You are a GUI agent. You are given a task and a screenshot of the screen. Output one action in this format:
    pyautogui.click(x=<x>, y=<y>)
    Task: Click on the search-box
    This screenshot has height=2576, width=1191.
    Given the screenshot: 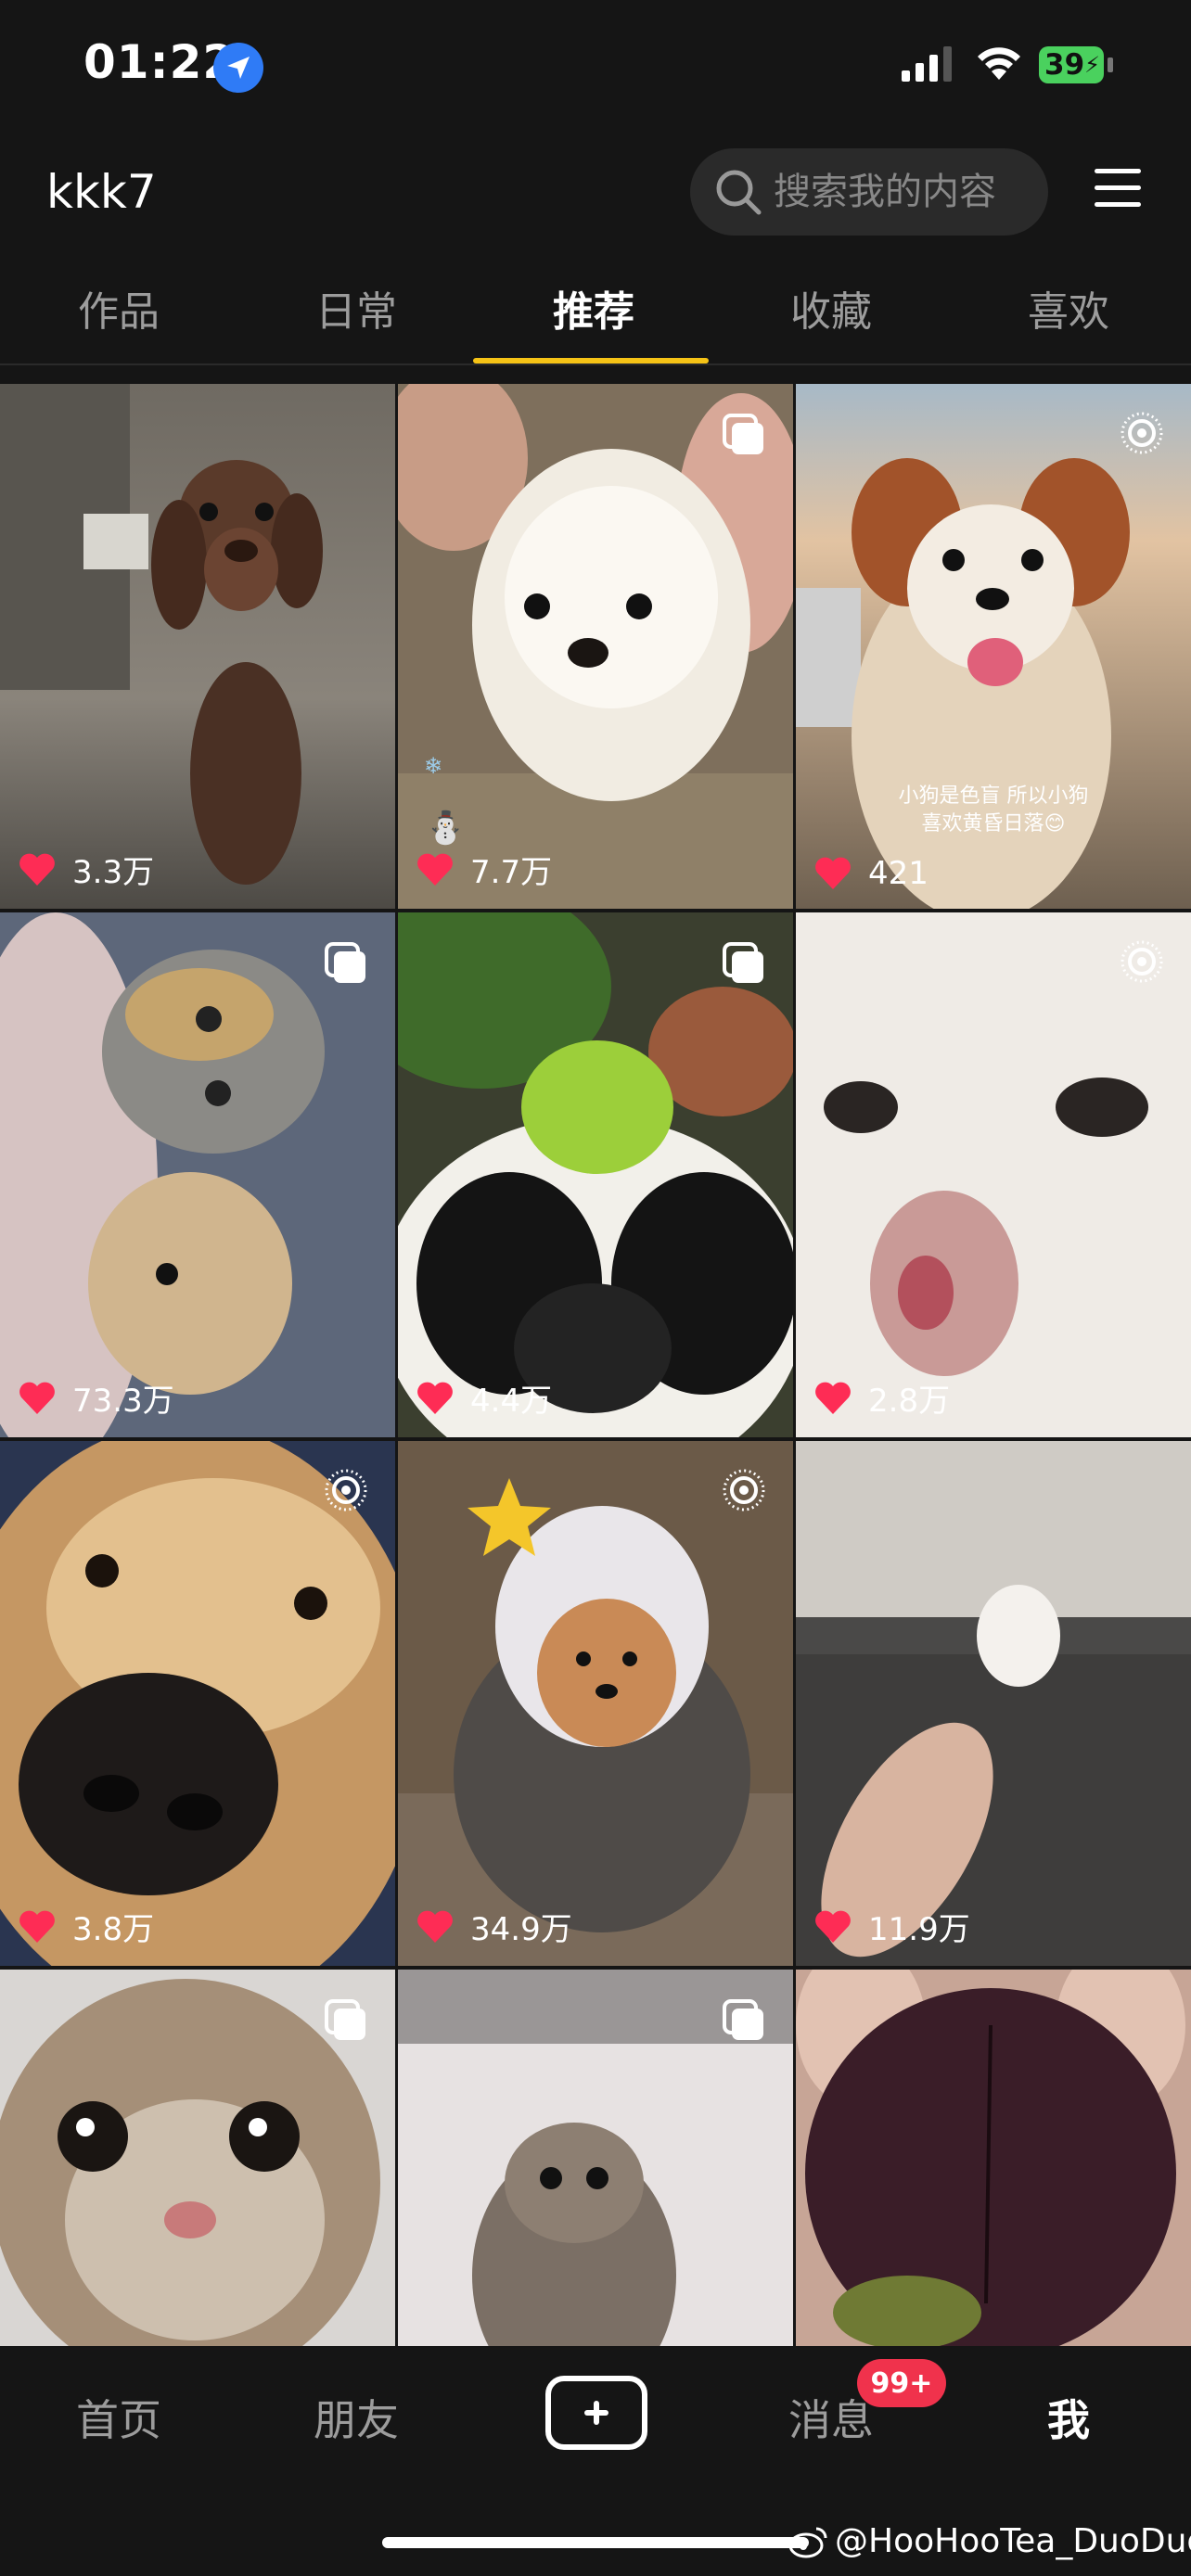 What is the action you would take?
    pyautogui.click(x=869, y=192)
    